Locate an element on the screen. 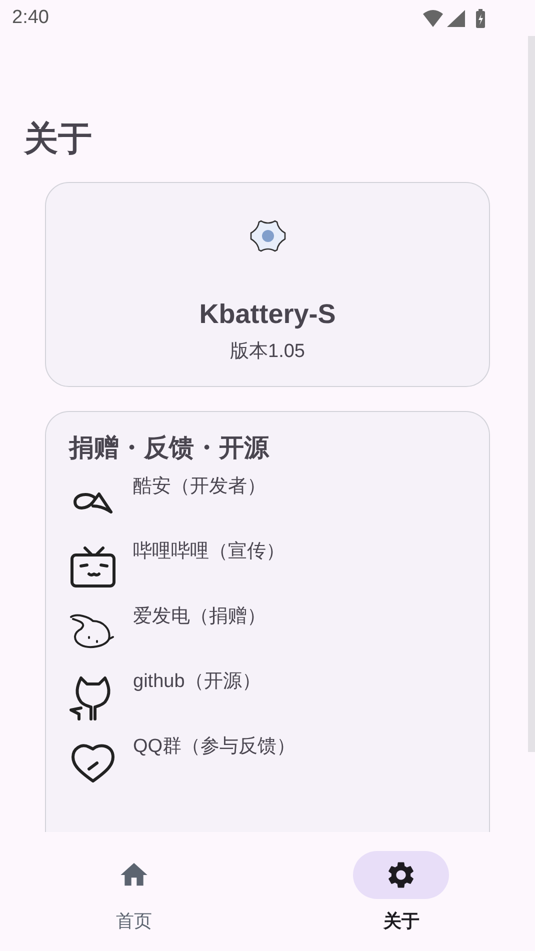  wifi-icon is located at coordinates (433, 18).